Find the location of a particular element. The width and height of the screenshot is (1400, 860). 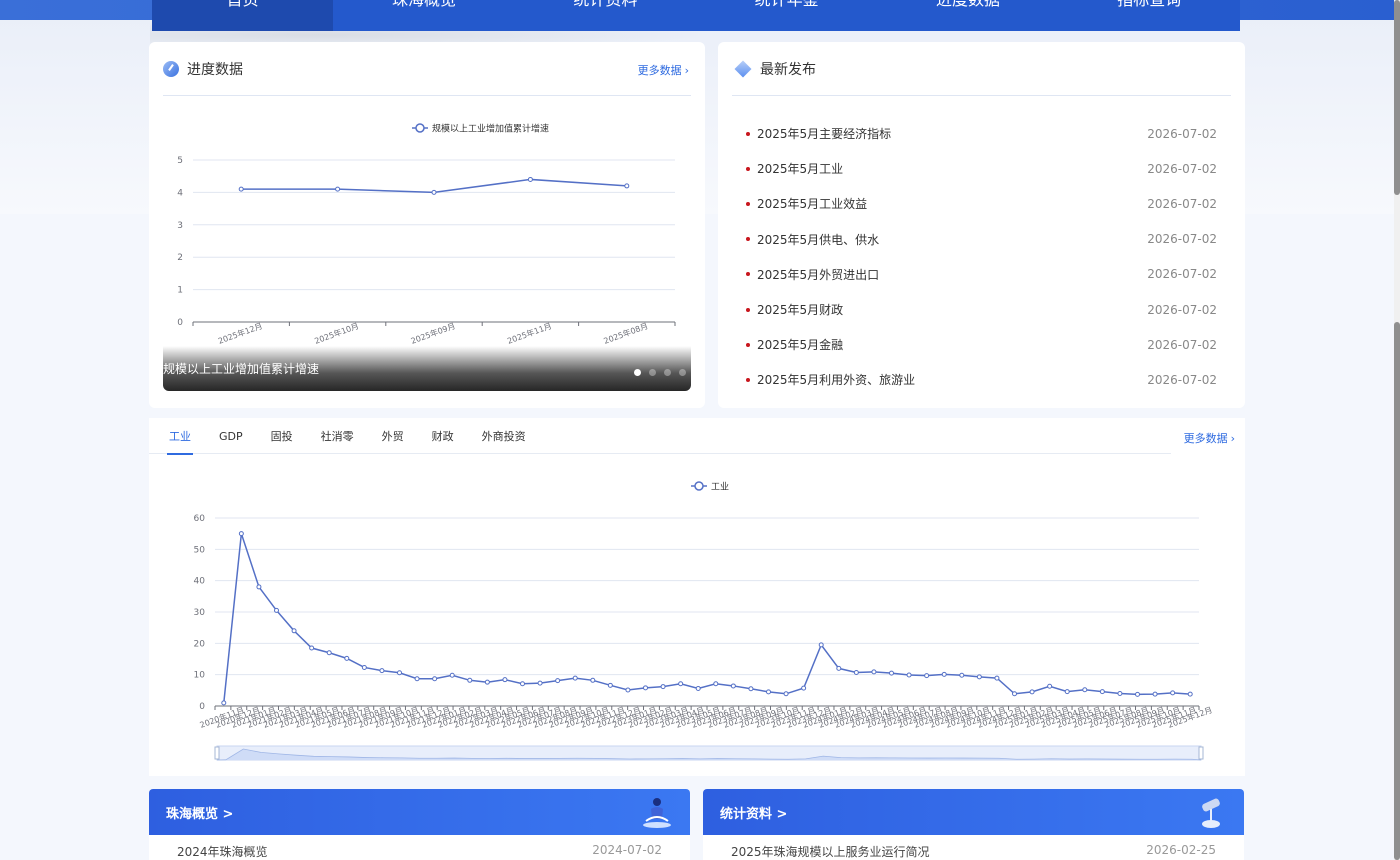

datazoom-handle-right is located at coordinates (1201, 753).